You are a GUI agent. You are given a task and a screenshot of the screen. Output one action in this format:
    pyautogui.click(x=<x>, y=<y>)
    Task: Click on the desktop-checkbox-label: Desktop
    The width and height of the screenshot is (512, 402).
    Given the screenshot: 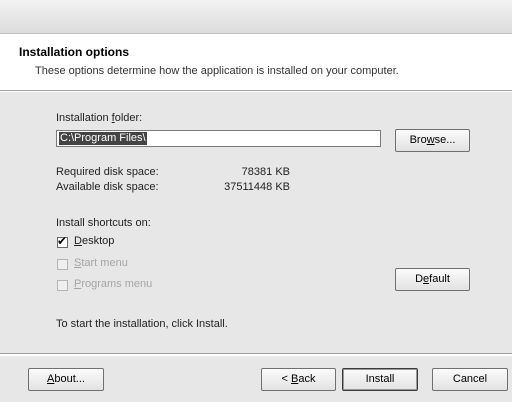 What is the action you would take?
    pyautogui.click(x=94, y=241)
    